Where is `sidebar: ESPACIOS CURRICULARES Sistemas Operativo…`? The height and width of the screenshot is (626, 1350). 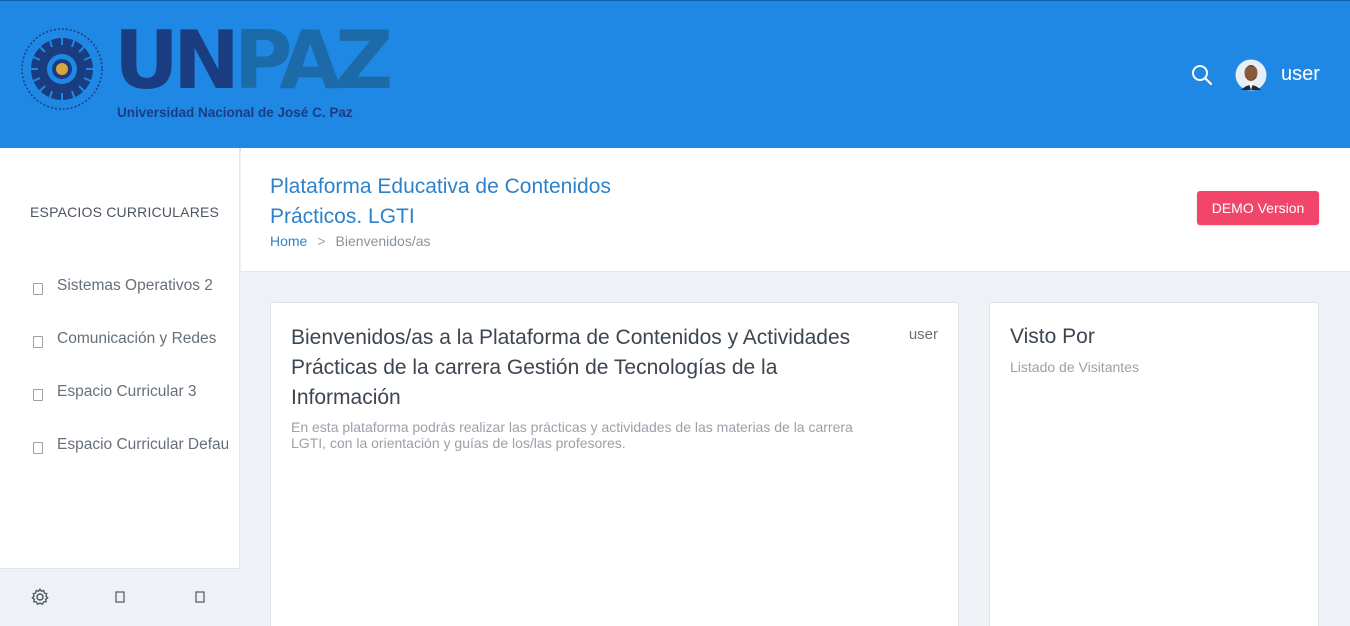
sidebar: ESPACIOS CURRICULARES Sistemas Operativo… is located at coordinates (120, 387).